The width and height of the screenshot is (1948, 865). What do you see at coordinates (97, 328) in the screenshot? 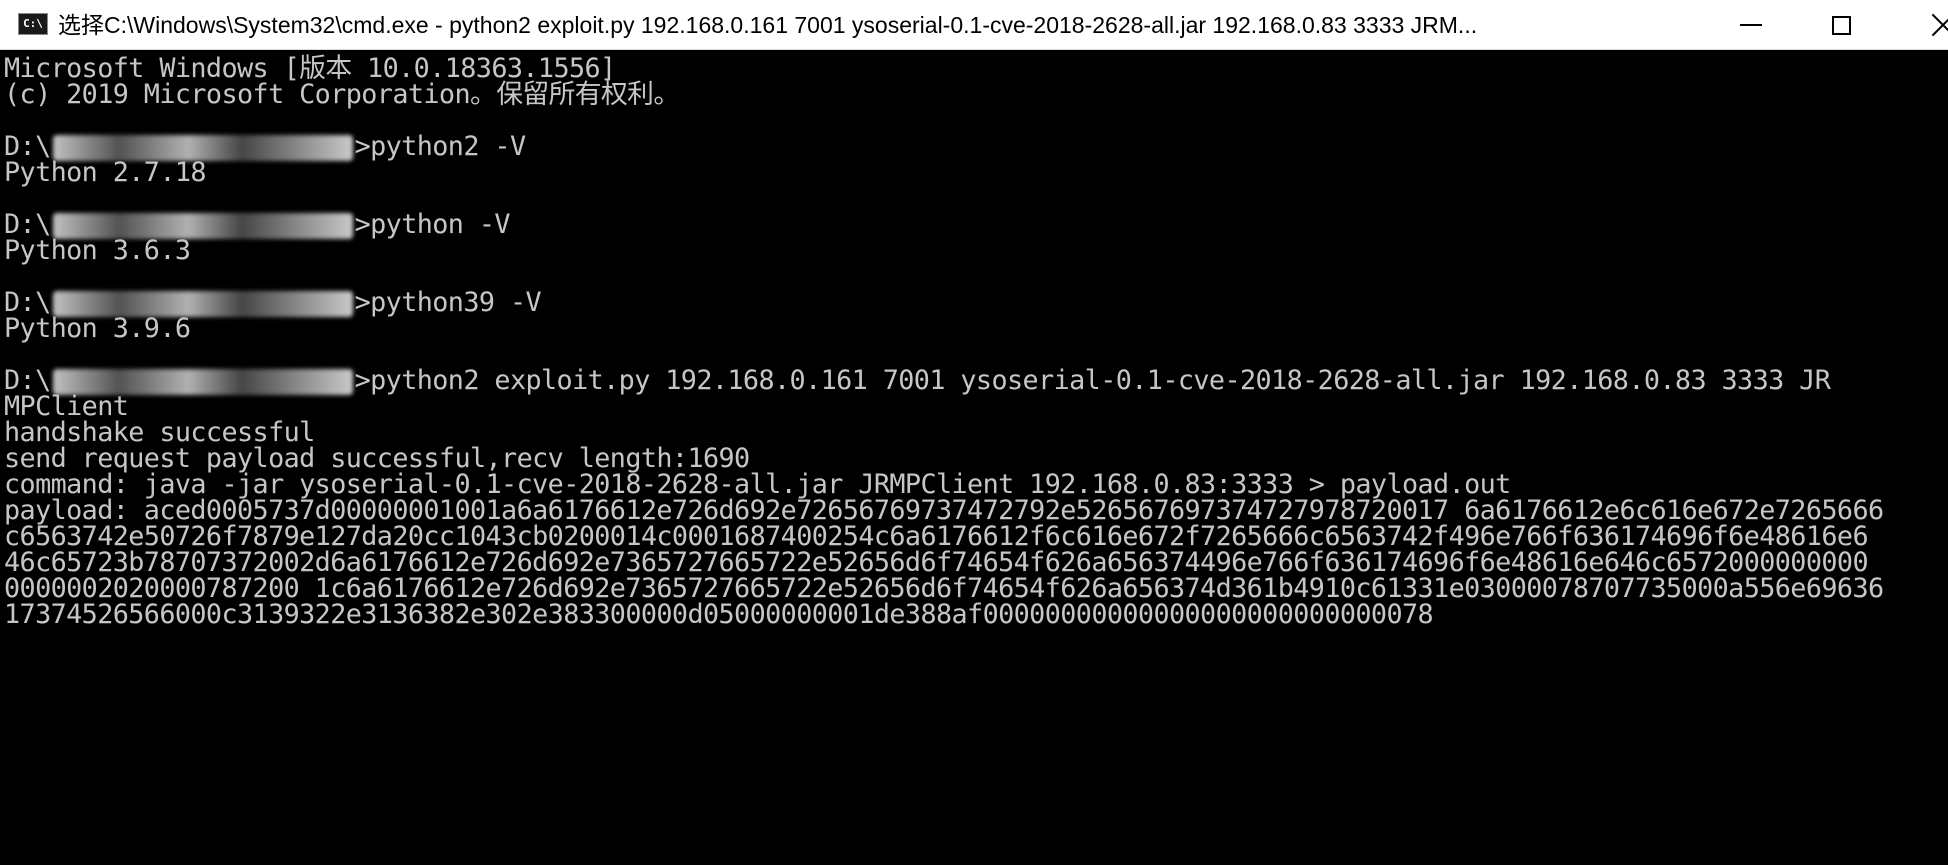
I see `console-line: Python 3.9.6` at bounding box center [97, 328].